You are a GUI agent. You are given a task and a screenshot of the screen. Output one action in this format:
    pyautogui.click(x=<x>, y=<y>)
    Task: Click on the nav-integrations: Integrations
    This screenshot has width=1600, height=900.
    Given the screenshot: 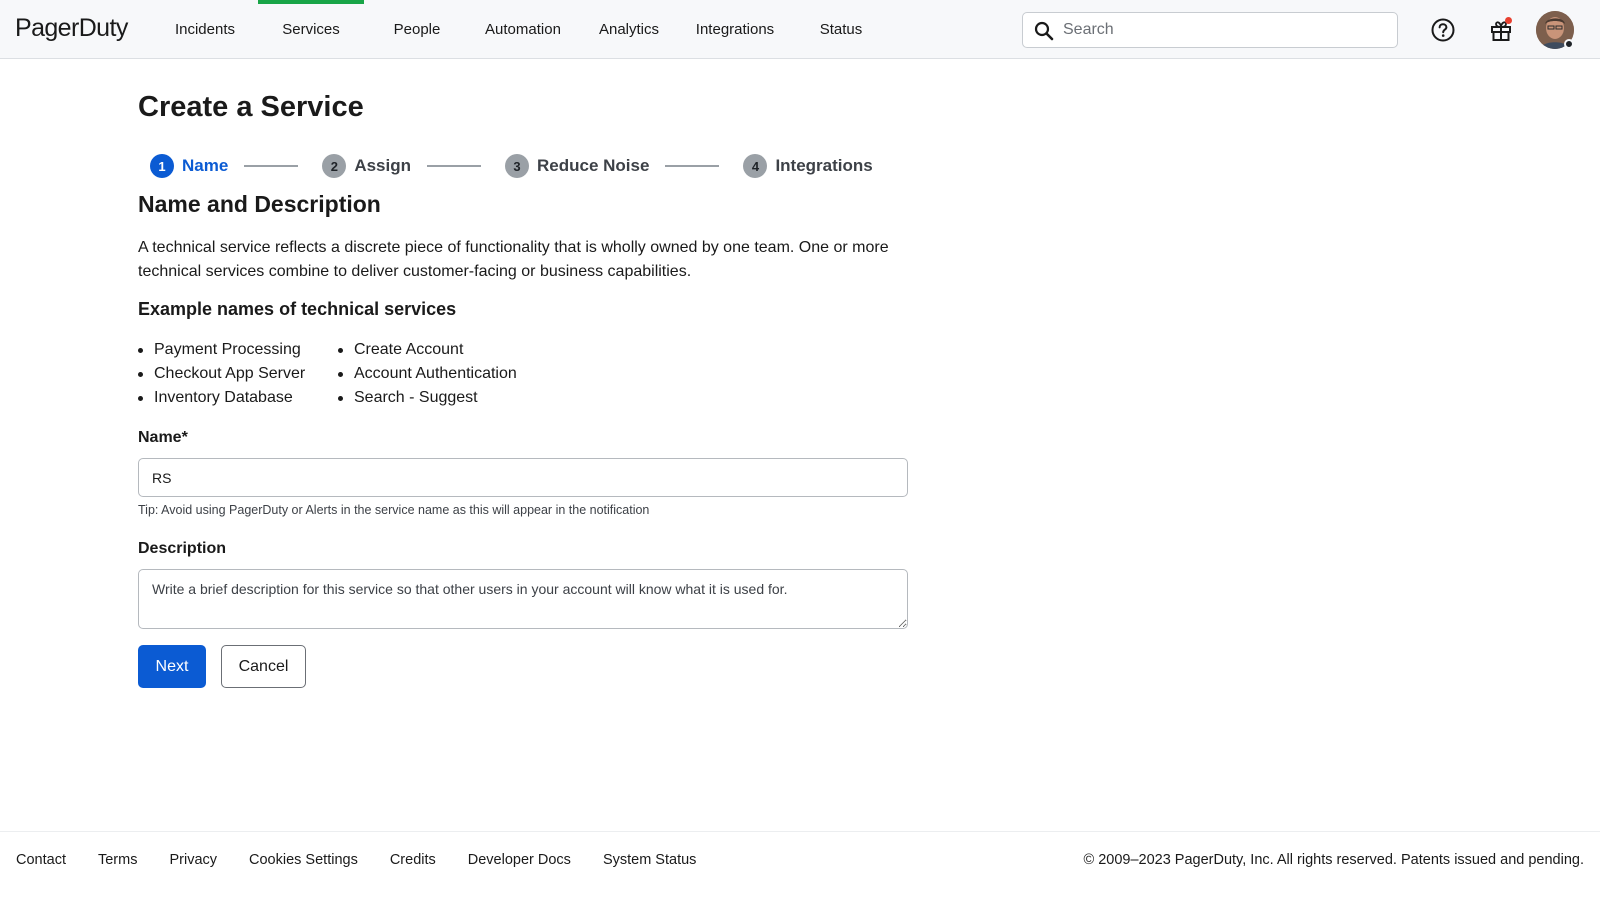 What is the action you would take?
    pyautogui.click(x=735, y=29)
    